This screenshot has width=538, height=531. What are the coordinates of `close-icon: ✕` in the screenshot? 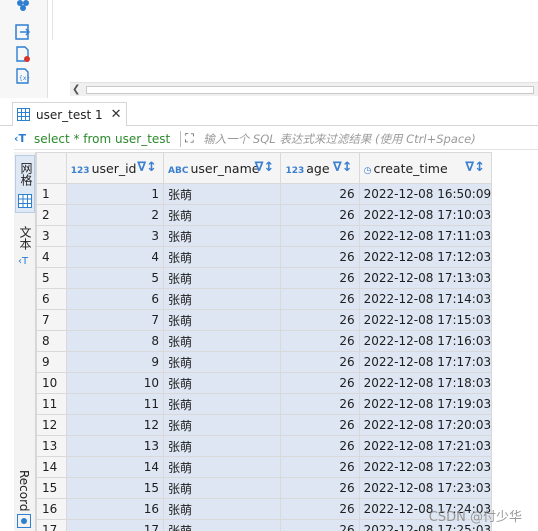 It's located at (116, 114).